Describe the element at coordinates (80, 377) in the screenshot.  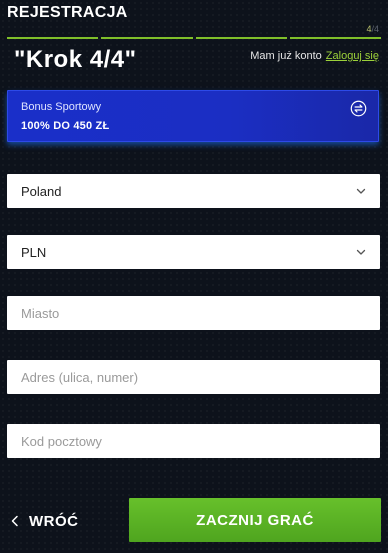
I see `address-placeholder: Adres (ulica, numer)` at that location.